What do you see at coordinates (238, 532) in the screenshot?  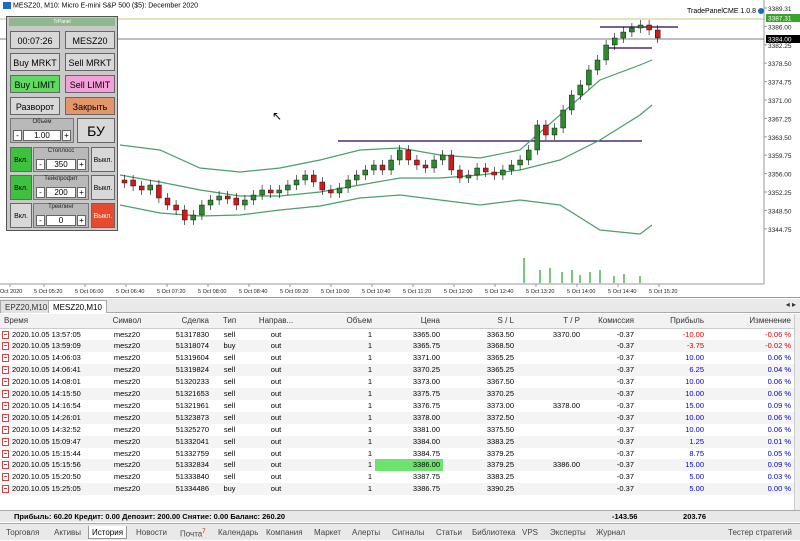 I see `toolbox-tab: Календарь` at bounding box center [238, 532].